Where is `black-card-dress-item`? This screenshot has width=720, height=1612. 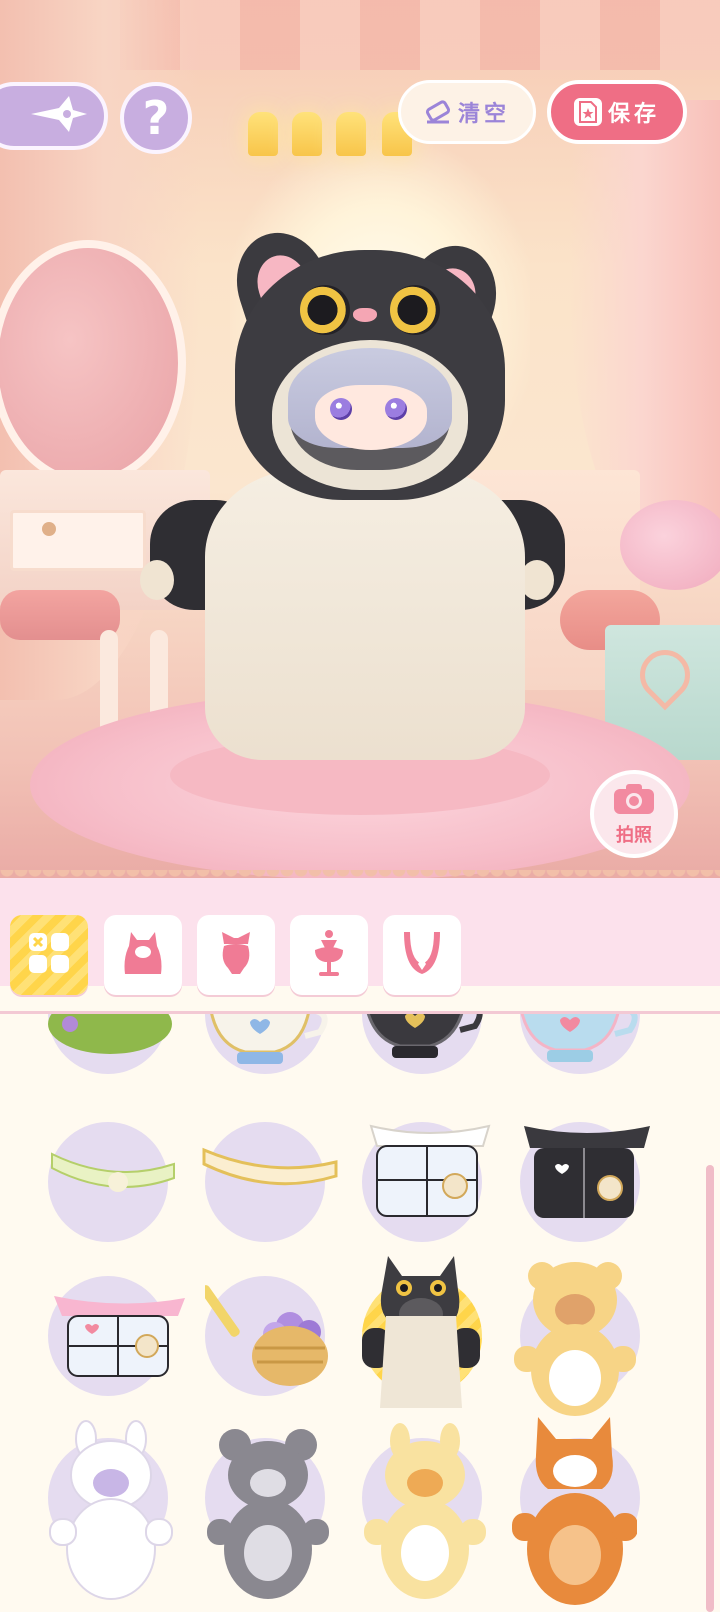 black-card-dress-item is located at coordinates (587, 1172).